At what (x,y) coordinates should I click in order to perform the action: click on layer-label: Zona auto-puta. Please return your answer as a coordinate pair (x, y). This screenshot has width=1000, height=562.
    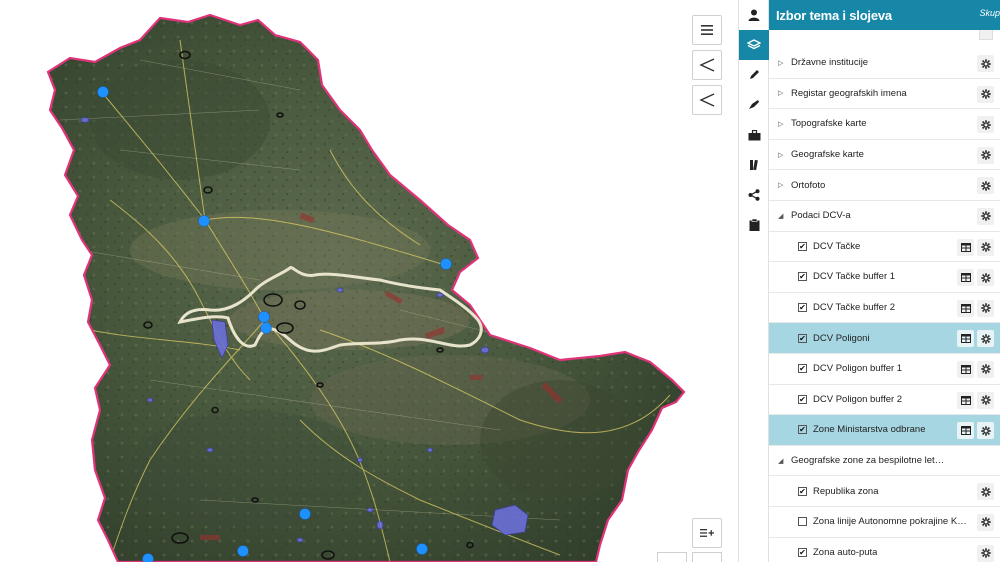
    Looking at the image, I should click on (845, 552).